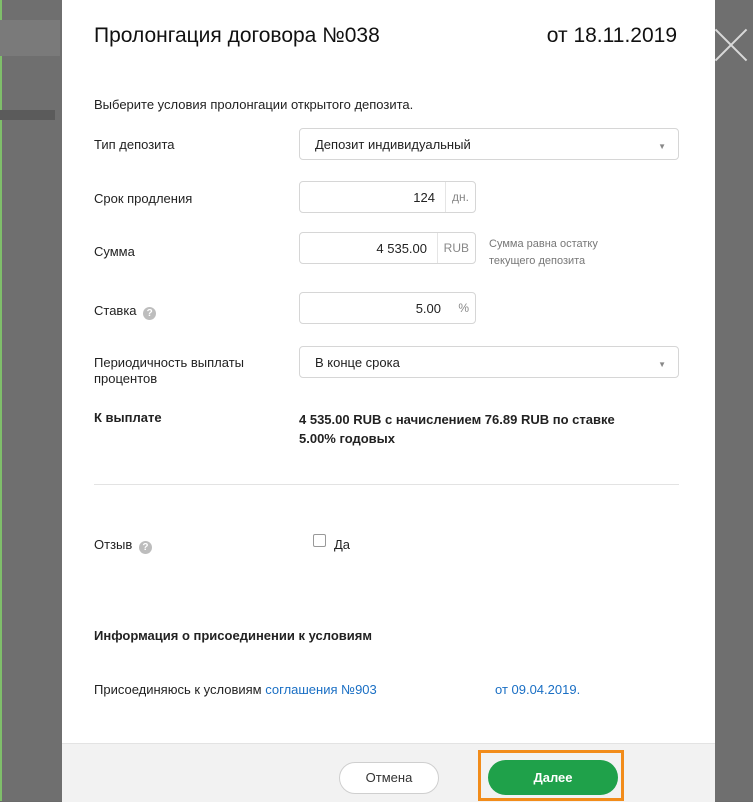 The width and height of the screenshot is (753, 802). I want to click on amount-hint-line: текущего депозита, so click(537, 261).